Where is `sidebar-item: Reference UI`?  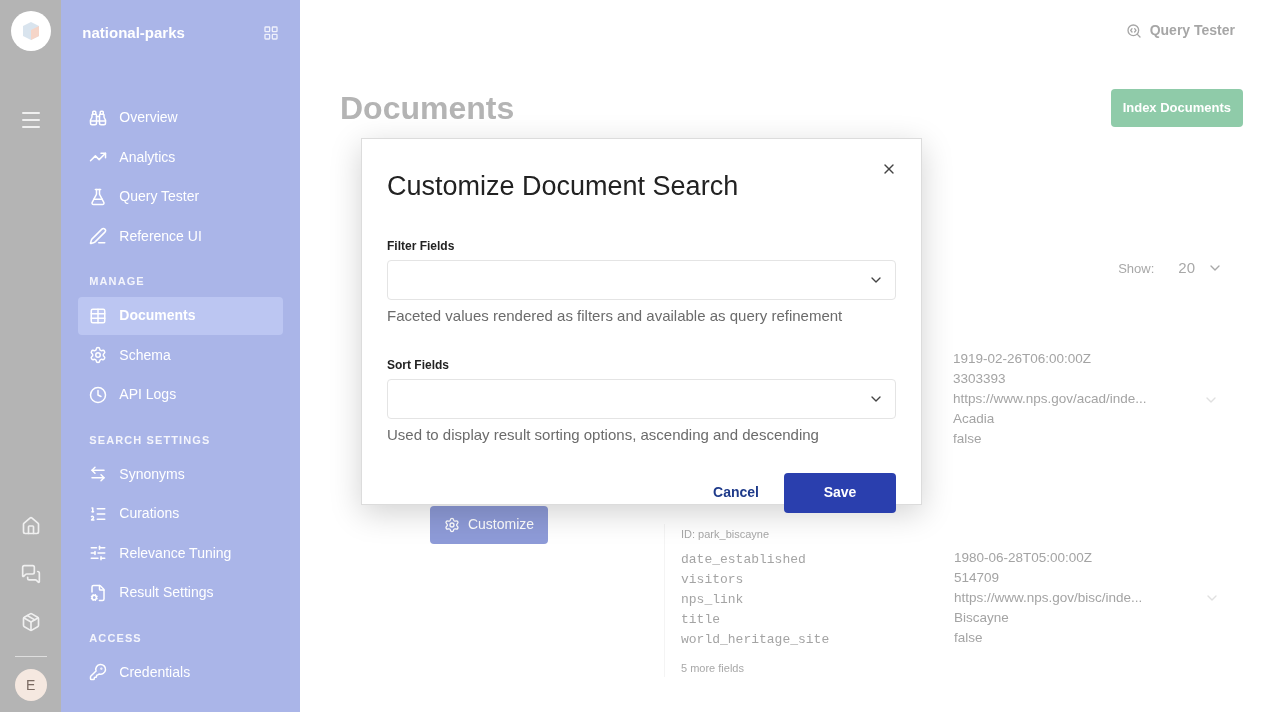 sidebar-item: Reference UI is located at coordinates (180, 236).